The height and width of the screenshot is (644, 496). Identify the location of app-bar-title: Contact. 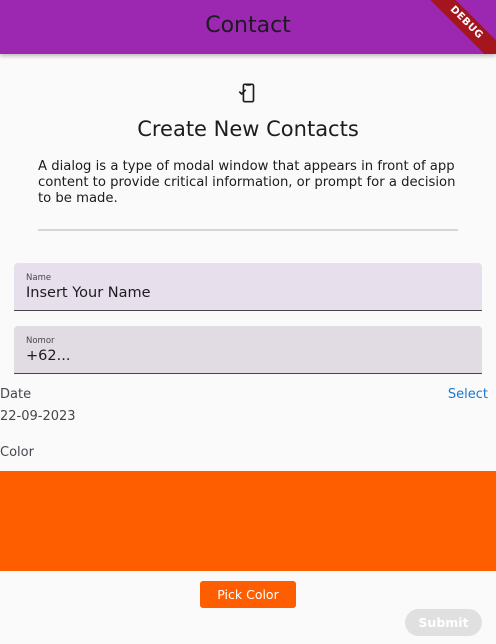
(248, 25).